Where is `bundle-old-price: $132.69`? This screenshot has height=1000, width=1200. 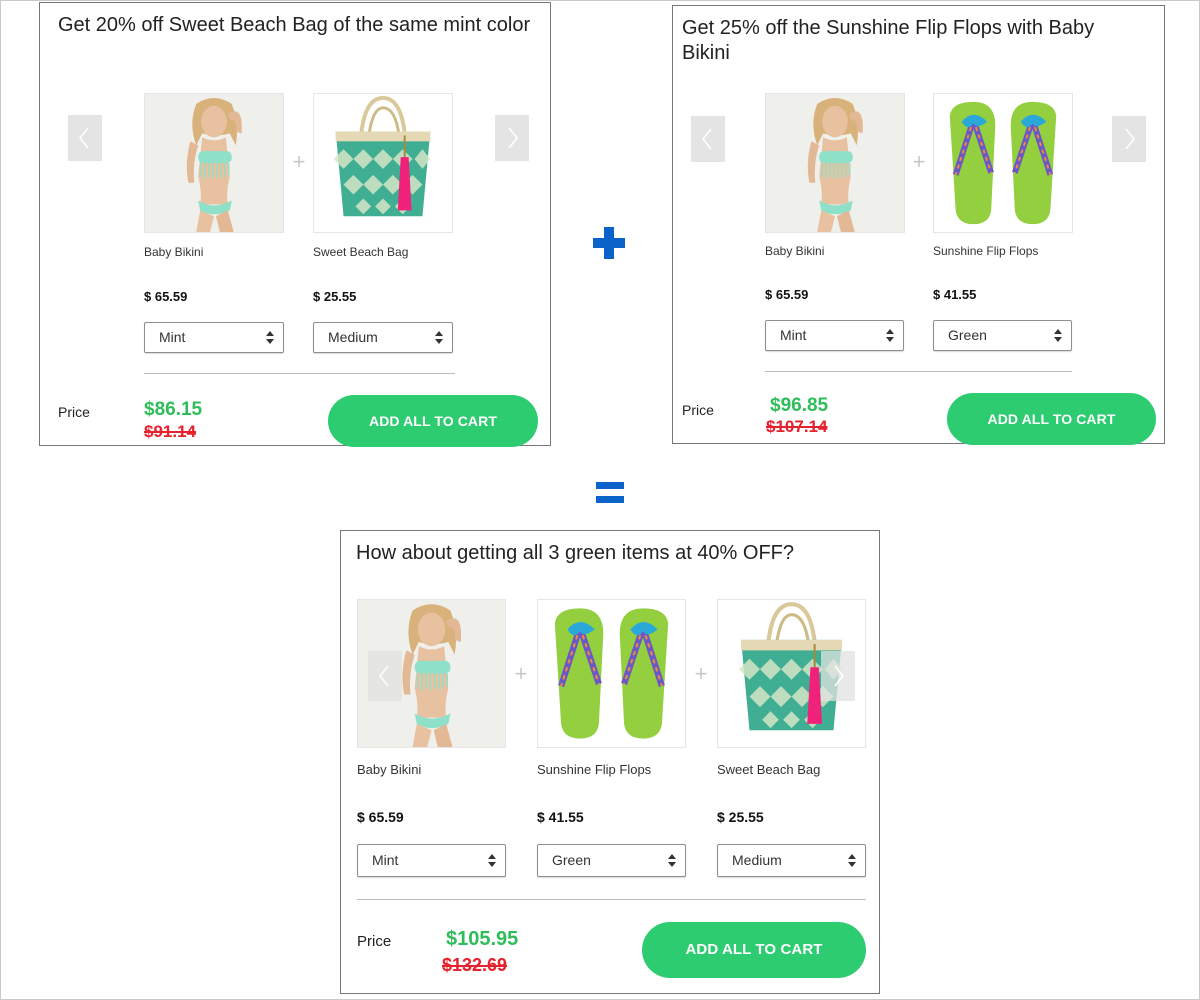
bundle-old-price: $132.69 is located at coordinates (475, 965).